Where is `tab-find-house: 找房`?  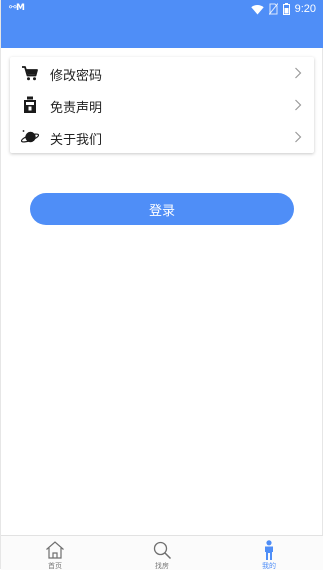
tab-find-house: 找房 is located at coordinates (162, 553).